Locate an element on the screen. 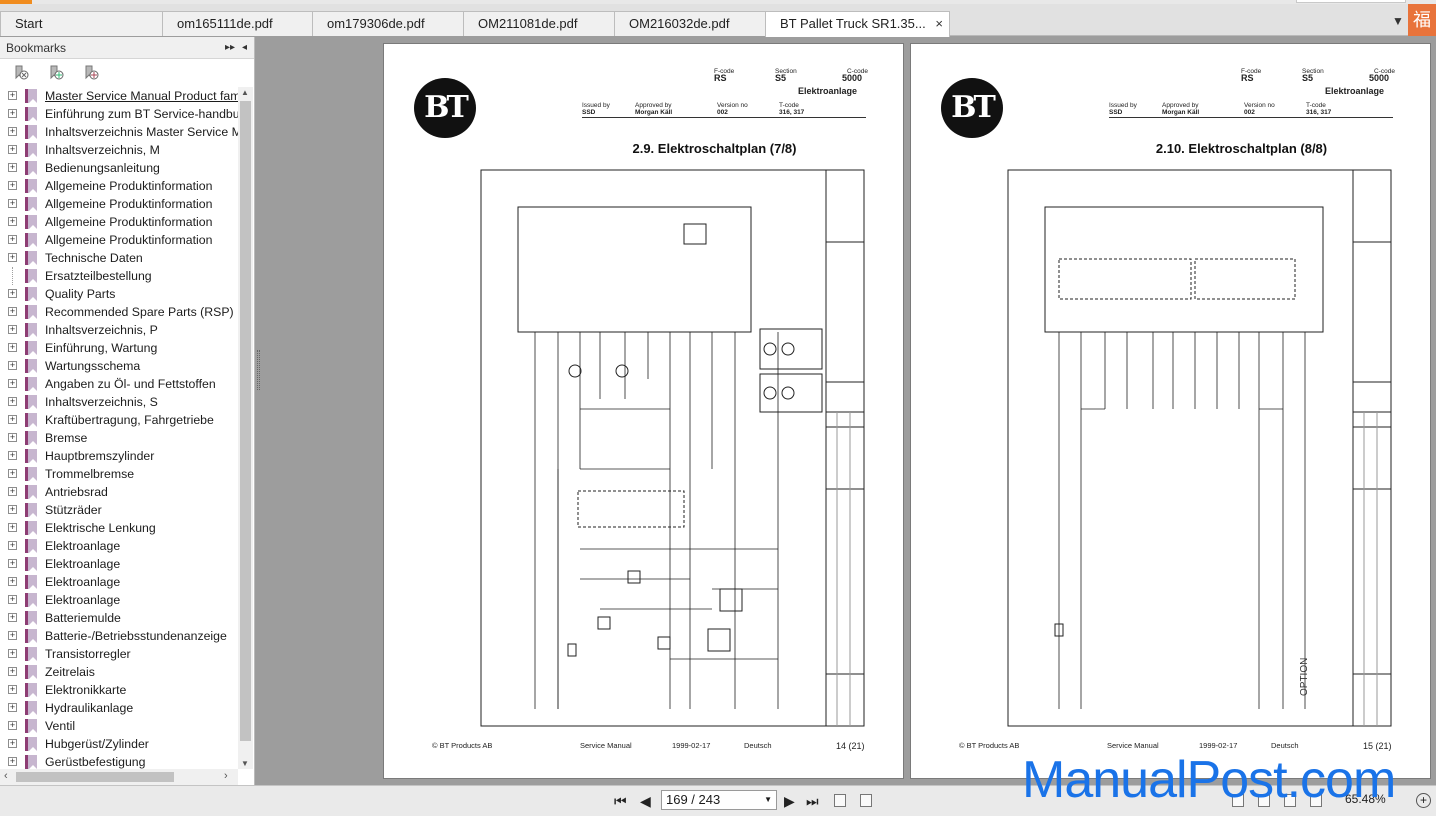  bookmark-item: + Gerüstbefestigung is located at coordinates (119, 761).